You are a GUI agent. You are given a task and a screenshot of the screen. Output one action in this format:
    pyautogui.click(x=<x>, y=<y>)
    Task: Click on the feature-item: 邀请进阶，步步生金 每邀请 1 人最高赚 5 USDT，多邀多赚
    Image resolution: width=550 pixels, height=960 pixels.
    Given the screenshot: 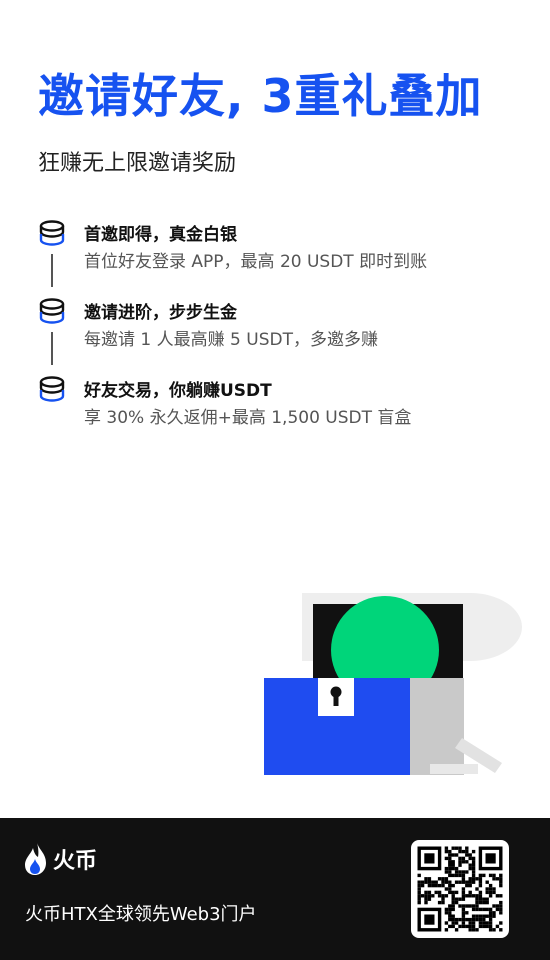 What is the action you would take?
    pyautogui.click(x=278, y=335)
    